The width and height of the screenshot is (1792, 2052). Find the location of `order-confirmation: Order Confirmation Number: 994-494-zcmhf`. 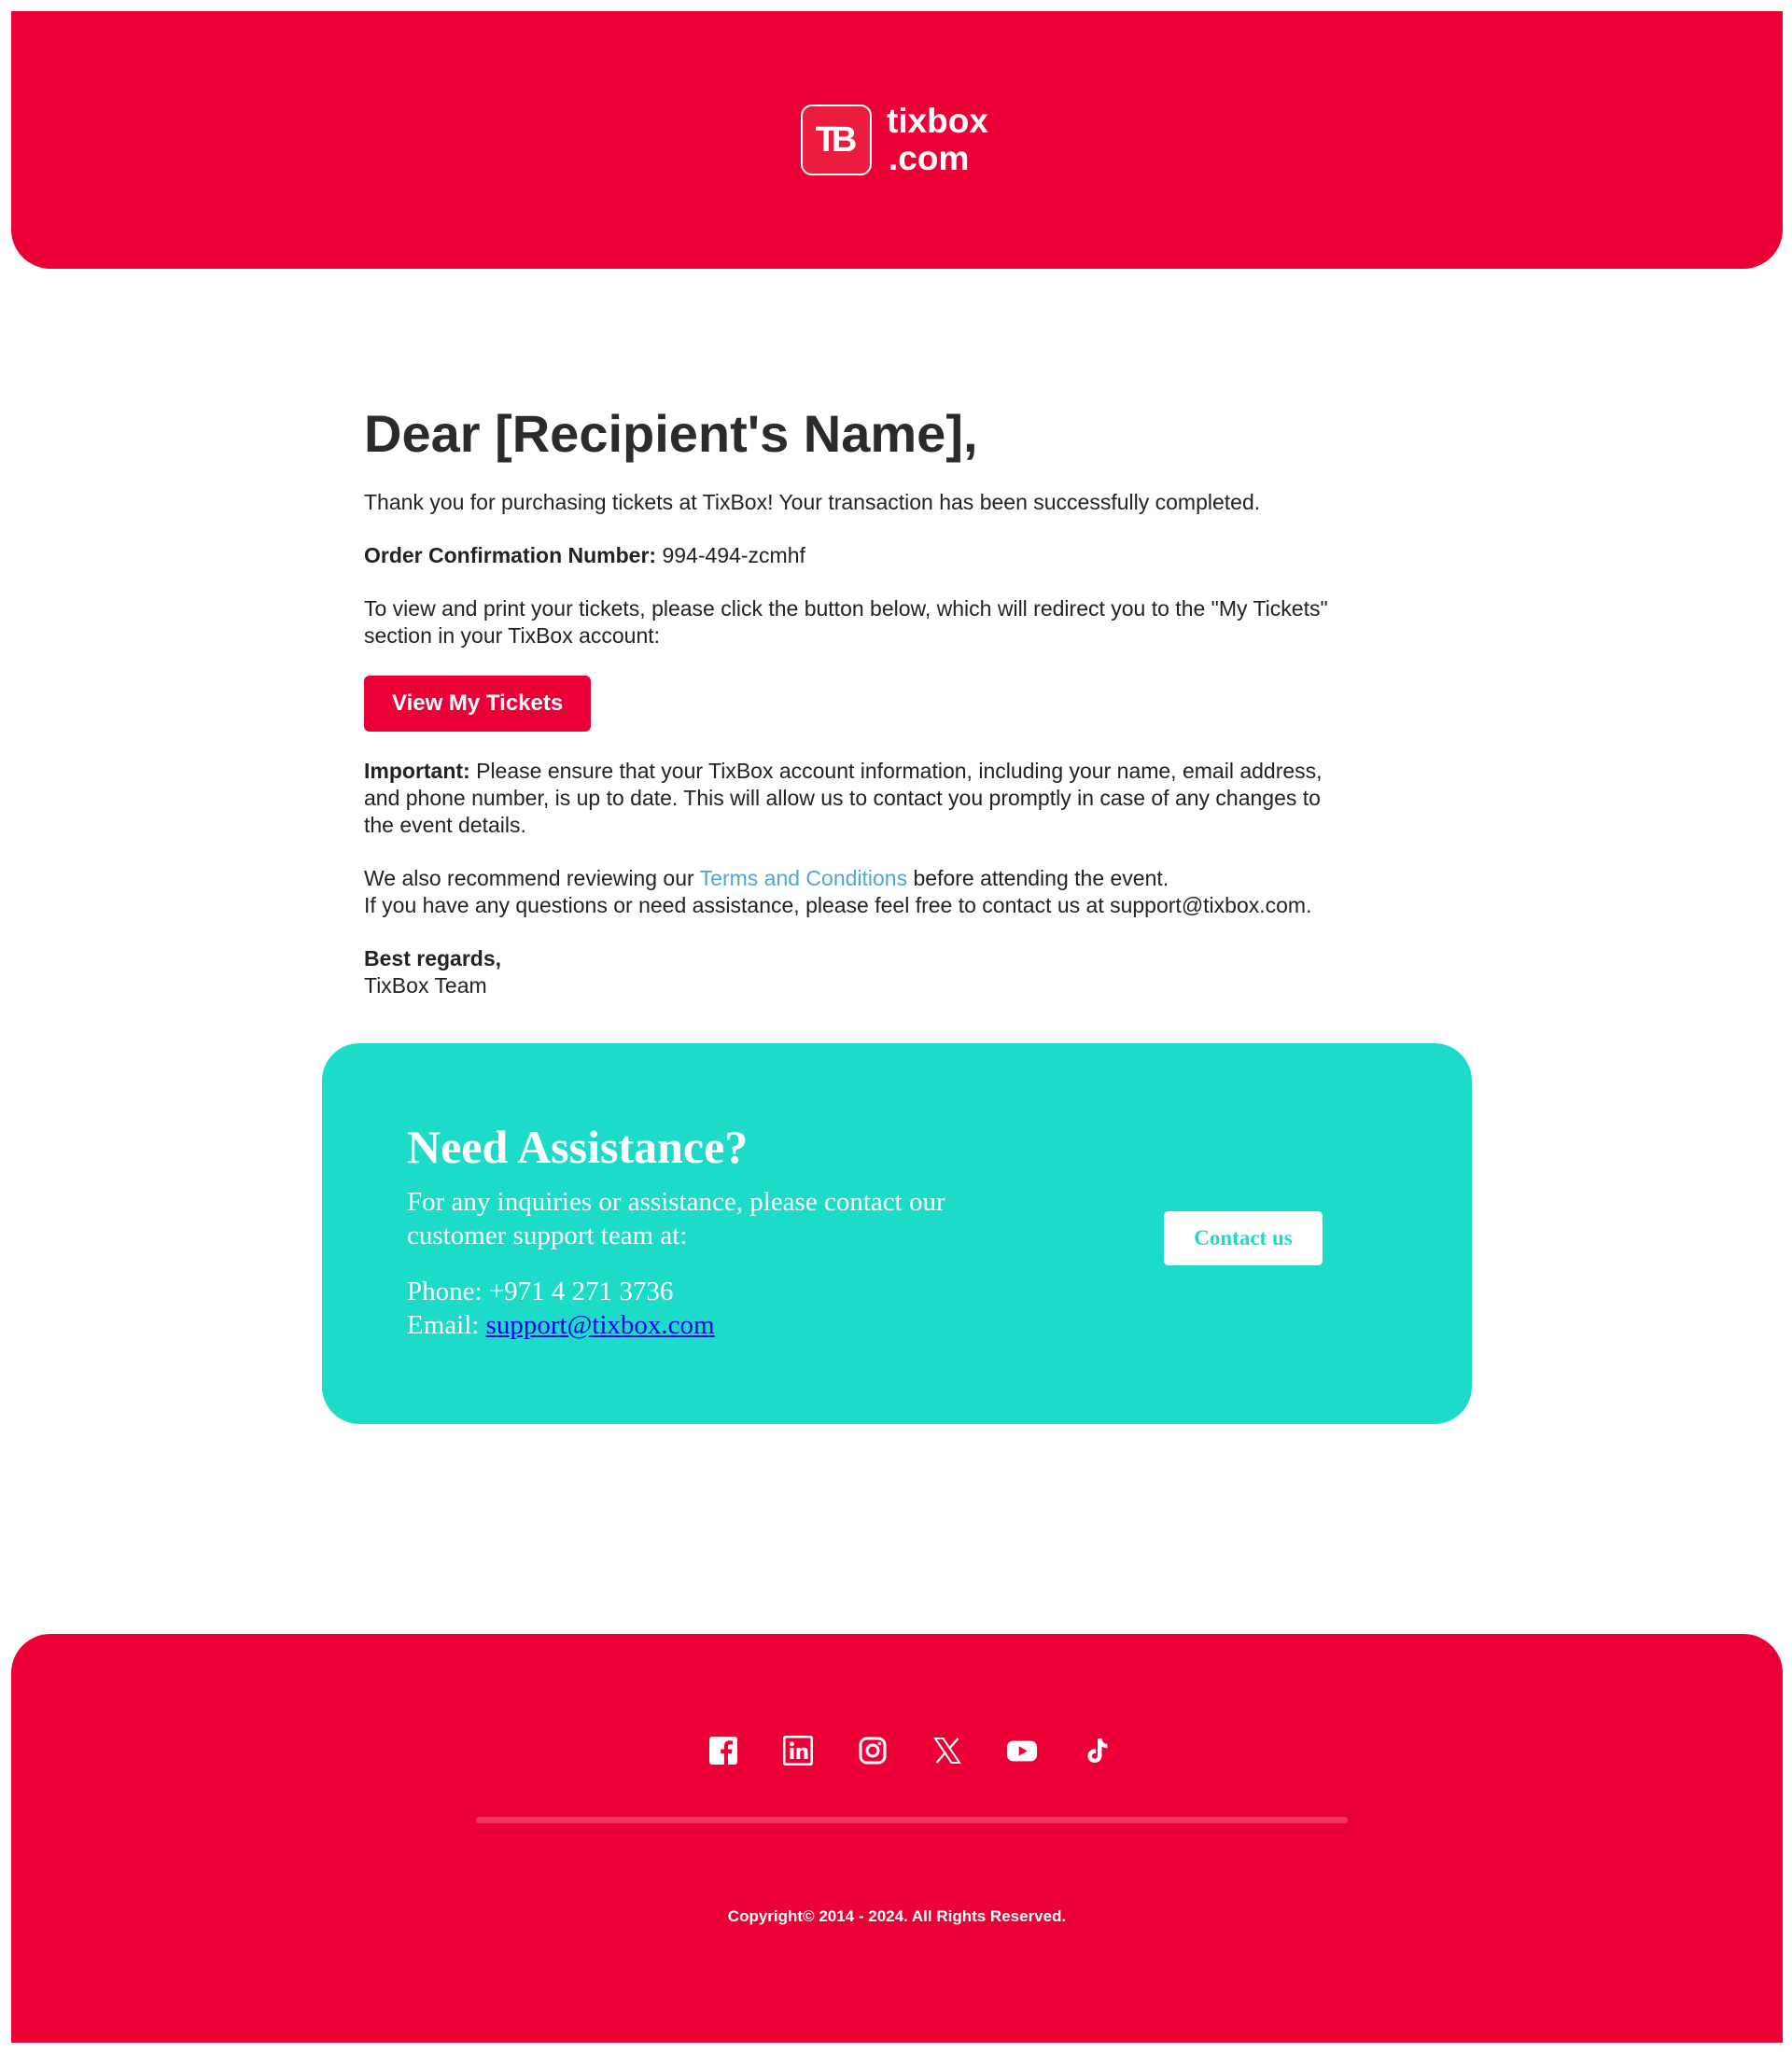

order-confirmation: Order Confirmation Number: 994-494-zcmhf is located at coordinates (858, 555).